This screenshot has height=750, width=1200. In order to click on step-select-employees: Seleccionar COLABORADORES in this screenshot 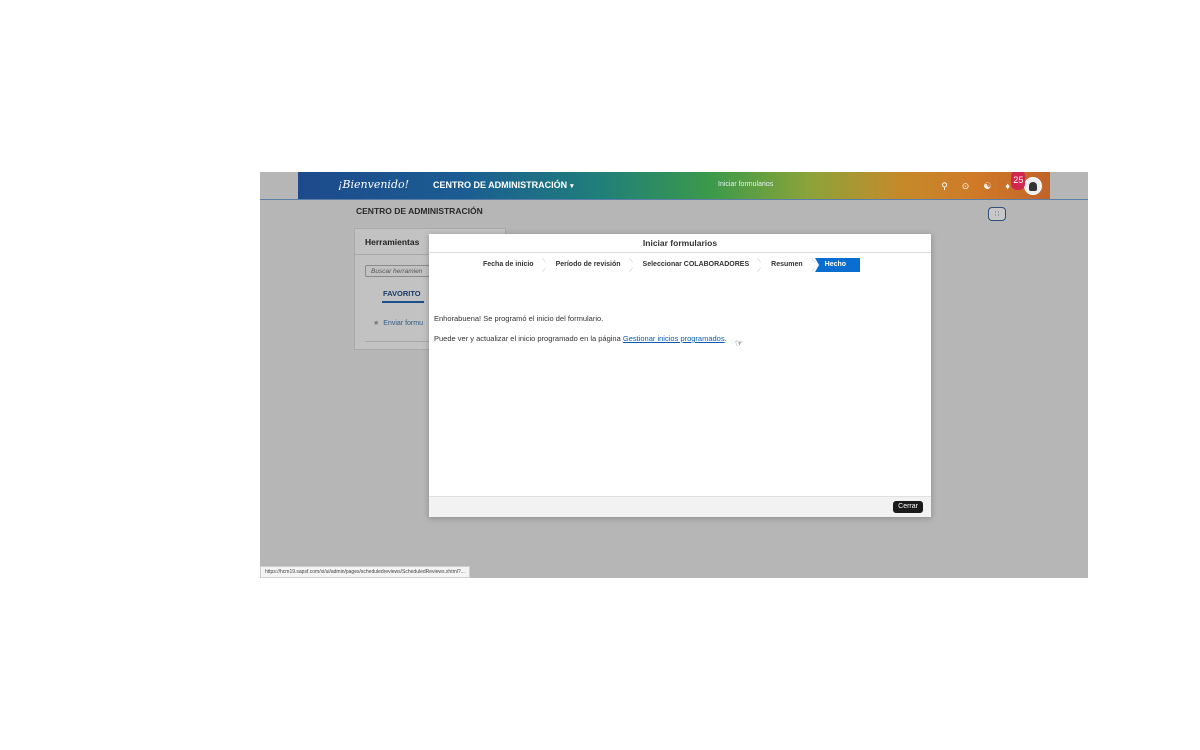, I will do `click(697, 265)`.